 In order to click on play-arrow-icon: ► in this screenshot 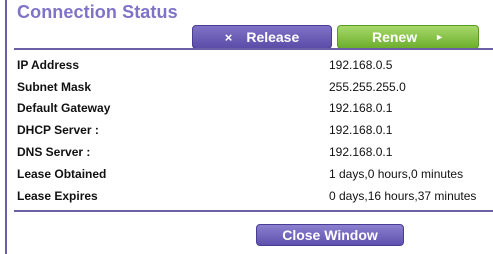, I will do `click(440, 37)`.